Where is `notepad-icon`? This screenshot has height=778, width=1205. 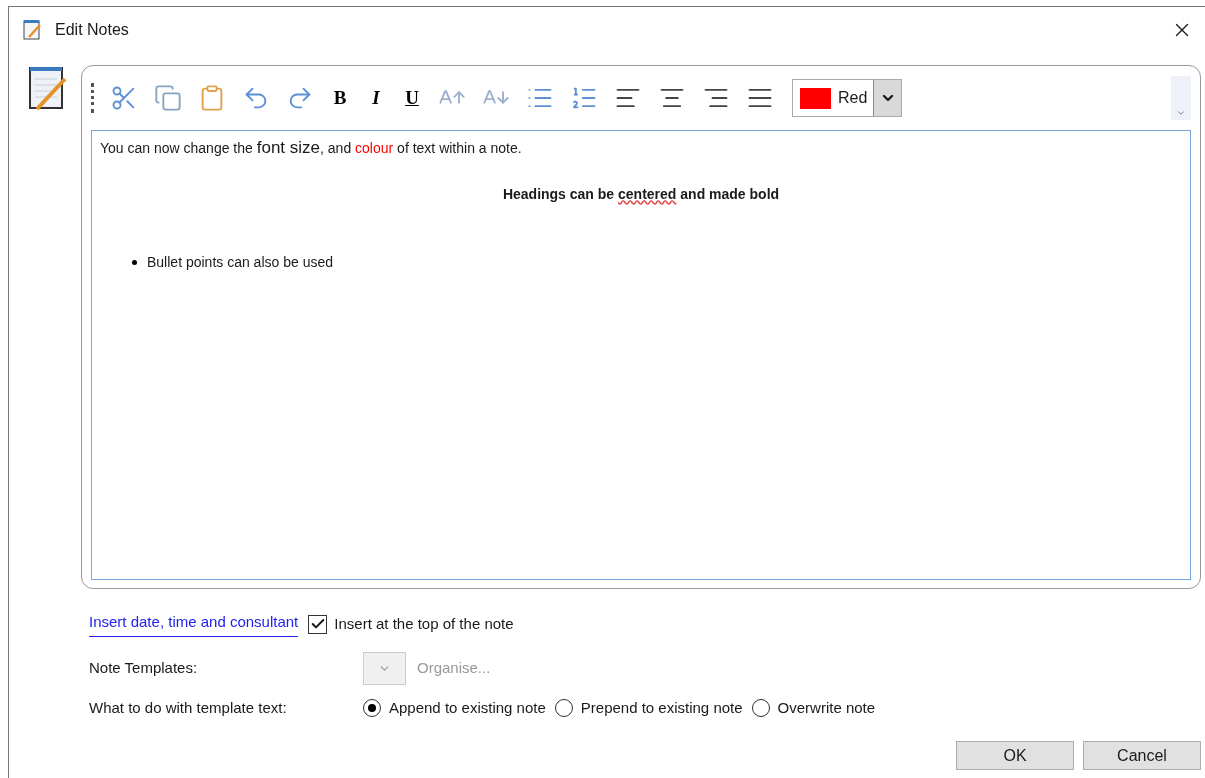
notepad-icon is located at coordinates (33, 29).